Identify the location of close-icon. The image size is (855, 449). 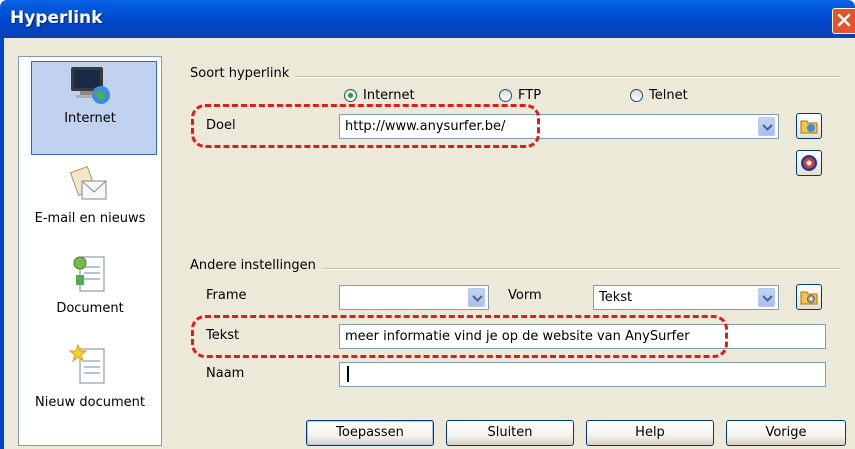
(844, 20).